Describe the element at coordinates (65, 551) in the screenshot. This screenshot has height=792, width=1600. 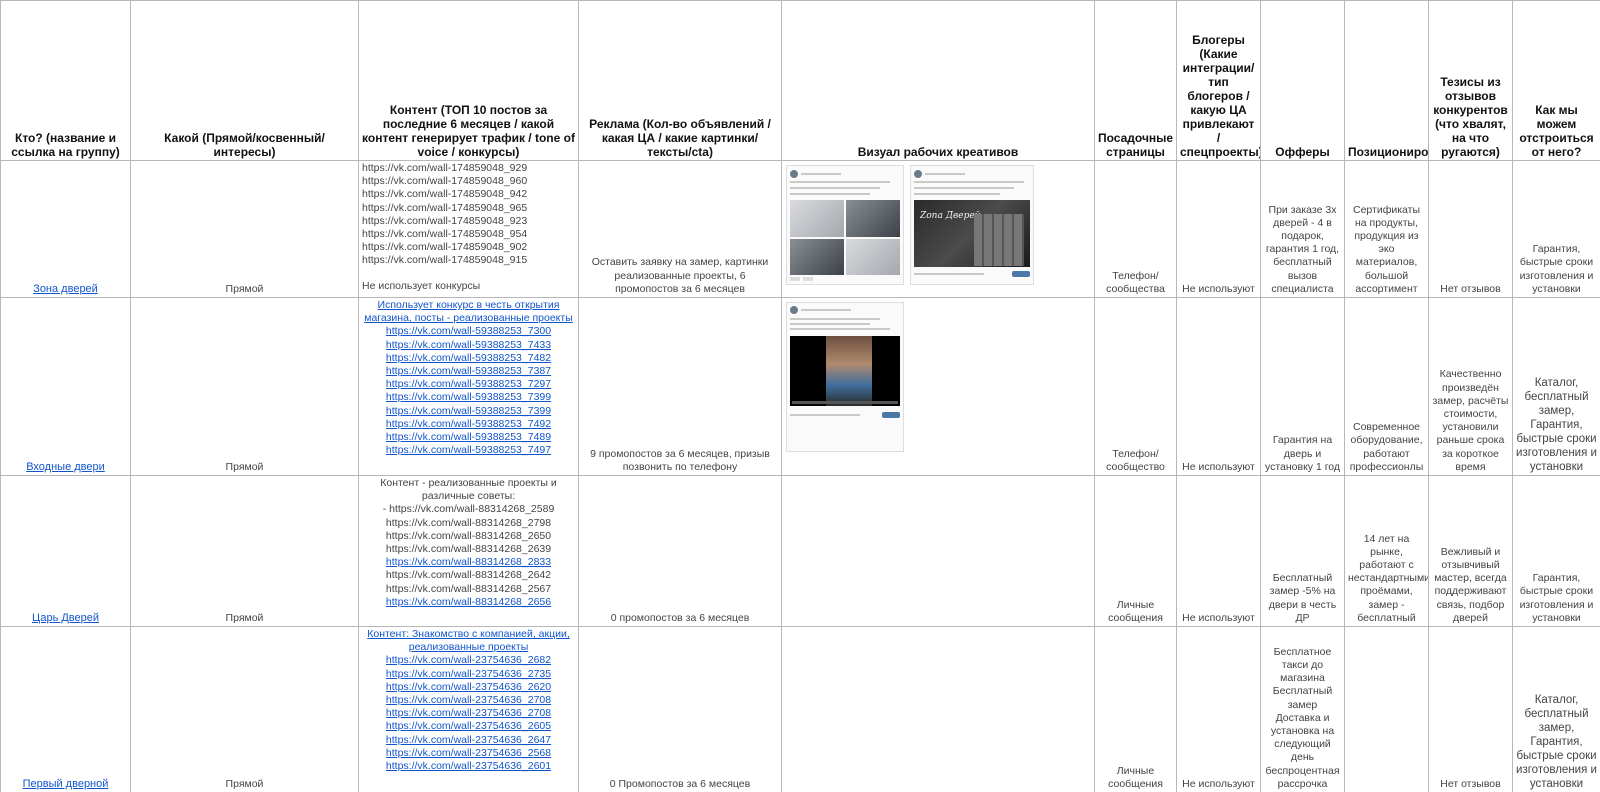
I see `cell-name: Царь Дверей` at that location.